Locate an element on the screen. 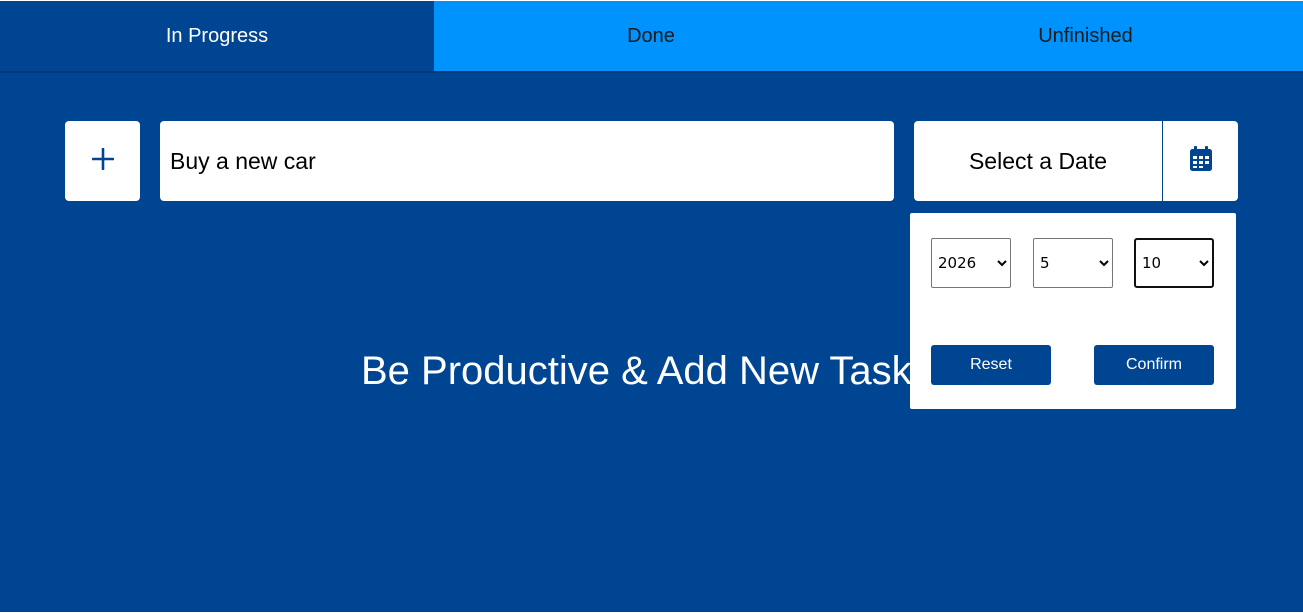  tab-unfinished: Unfinished is located at coordinates (1085, 36).